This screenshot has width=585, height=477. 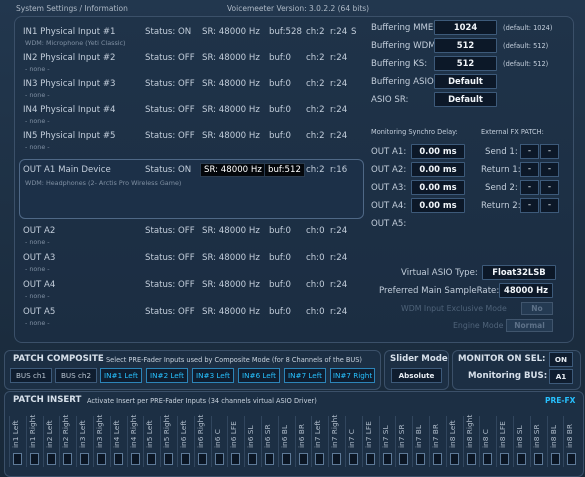 What do you see at coordinates (470, 441) in the screenshot?
I see `insert-channel: in8 Right` at bounding box center [470, 441].